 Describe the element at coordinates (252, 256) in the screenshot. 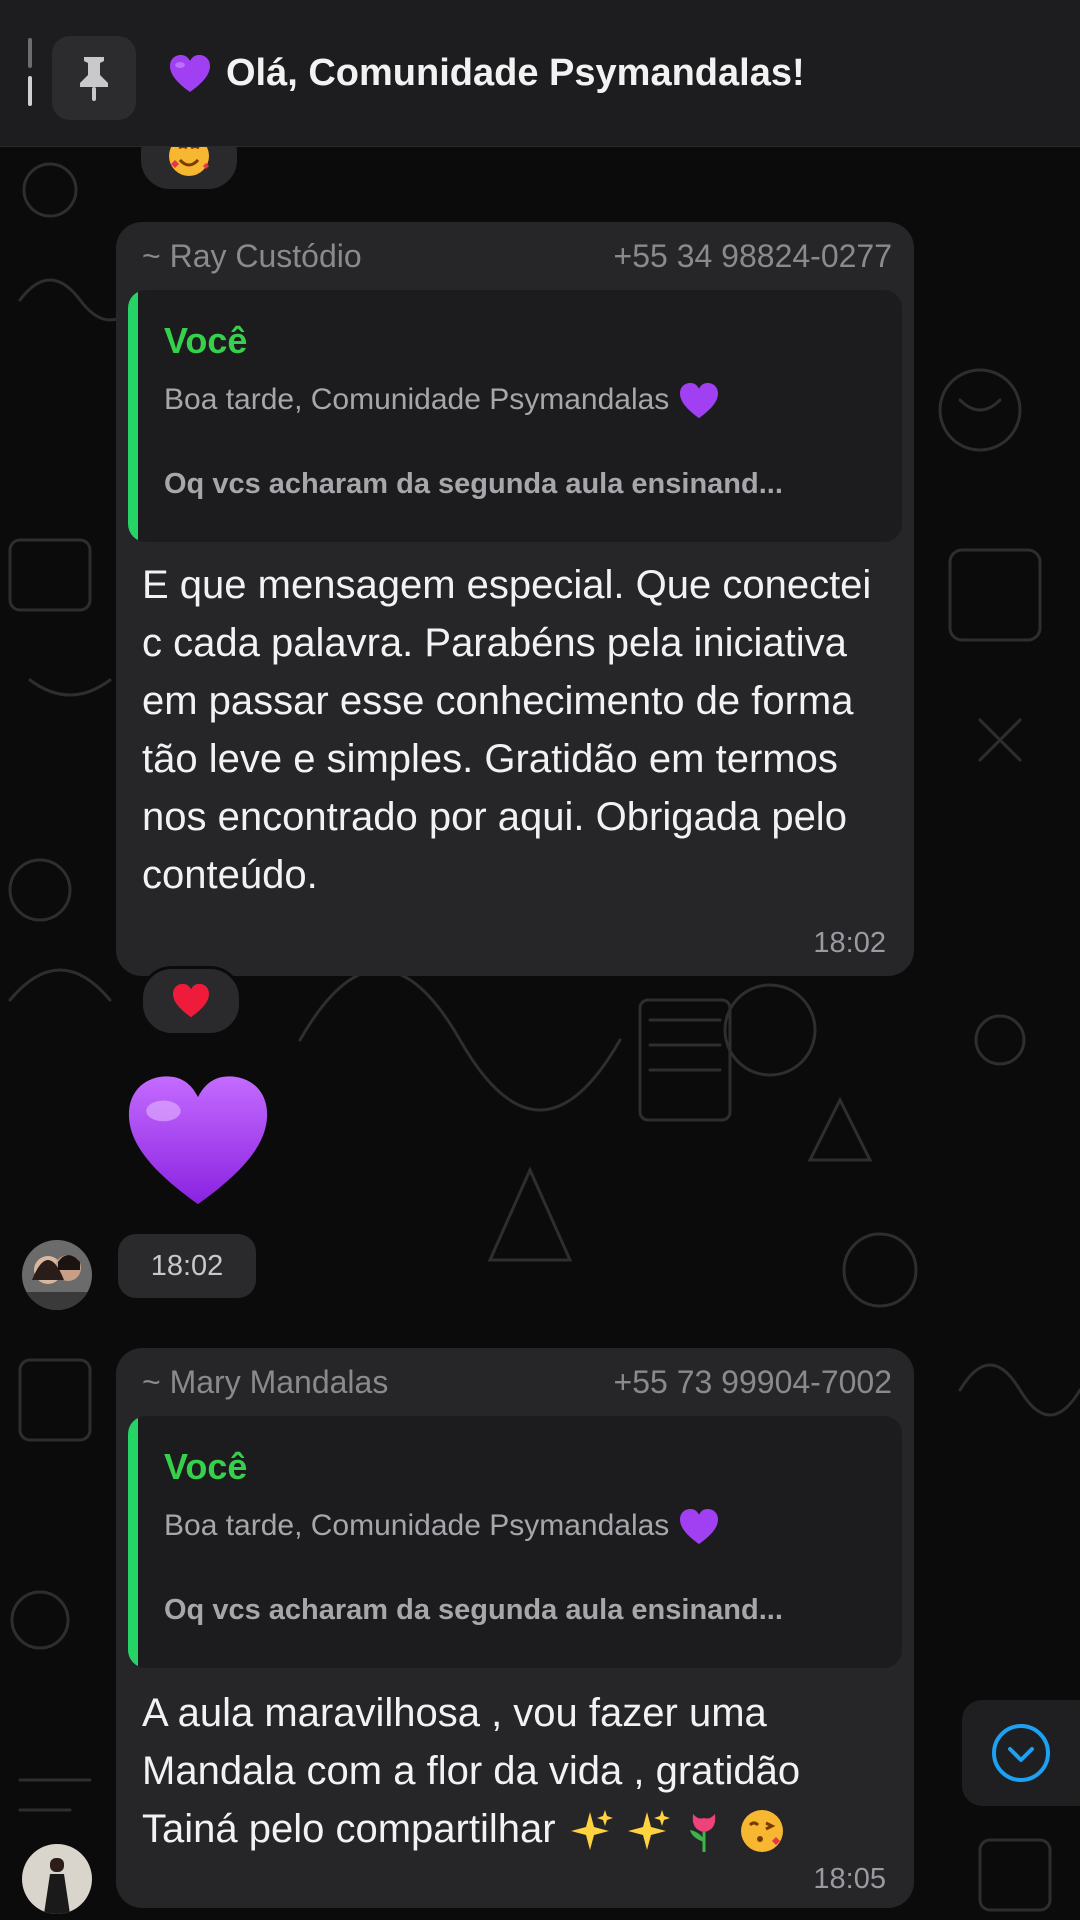

I see `sender-name: ~ Ray Custódio` at that location.